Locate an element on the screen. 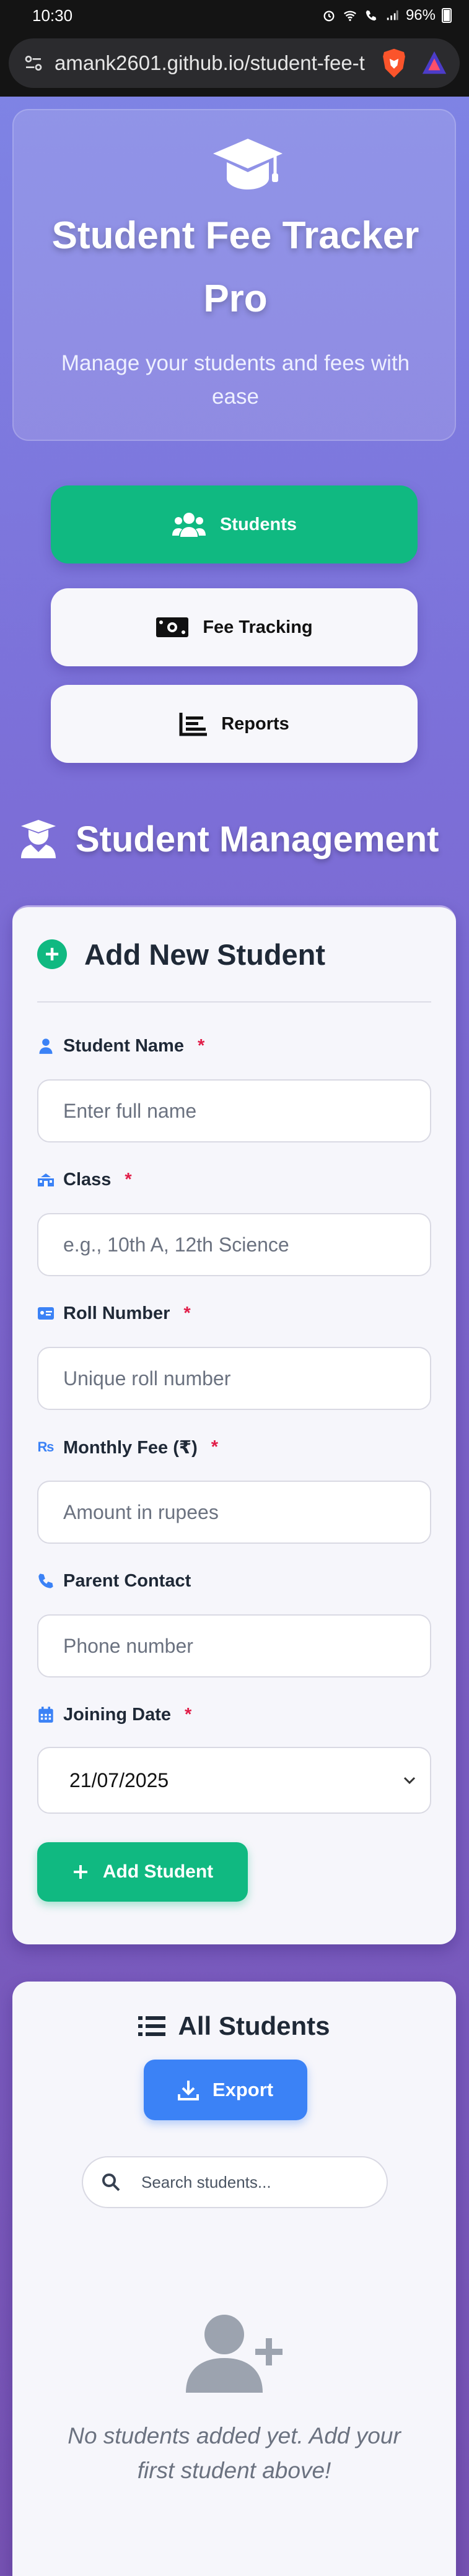 The height and width of the screenshot is (2576, 469). users-icon is located at coordinates (189, 525).